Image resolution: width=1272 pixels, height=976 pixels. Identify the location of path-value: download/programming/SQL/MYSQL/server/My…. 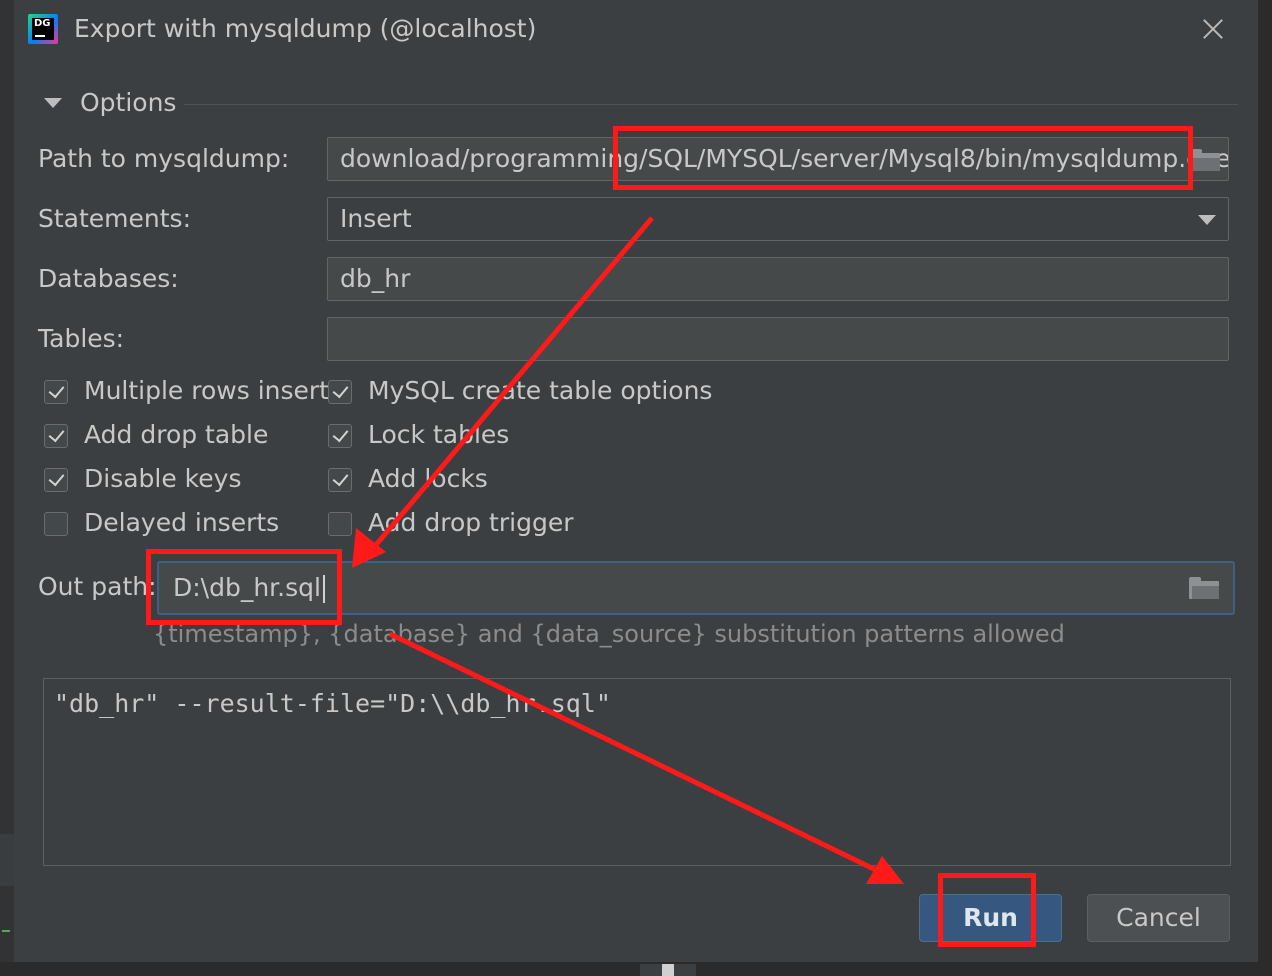
(784, 158).